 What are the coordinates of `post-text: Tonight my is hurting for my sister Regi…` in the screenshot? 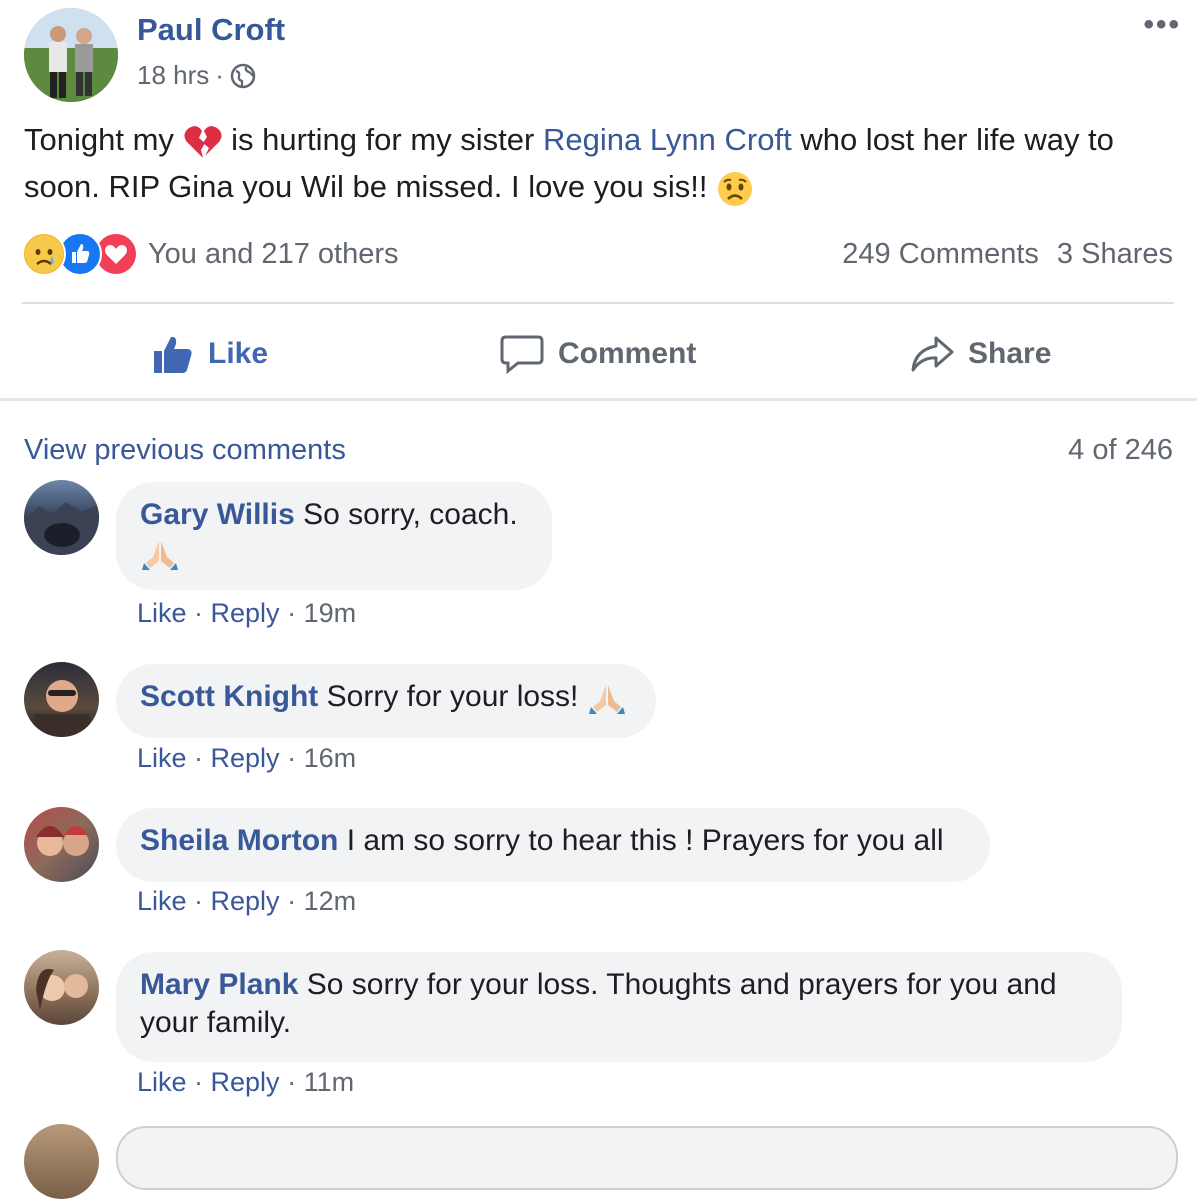 It's located at (599, 163).